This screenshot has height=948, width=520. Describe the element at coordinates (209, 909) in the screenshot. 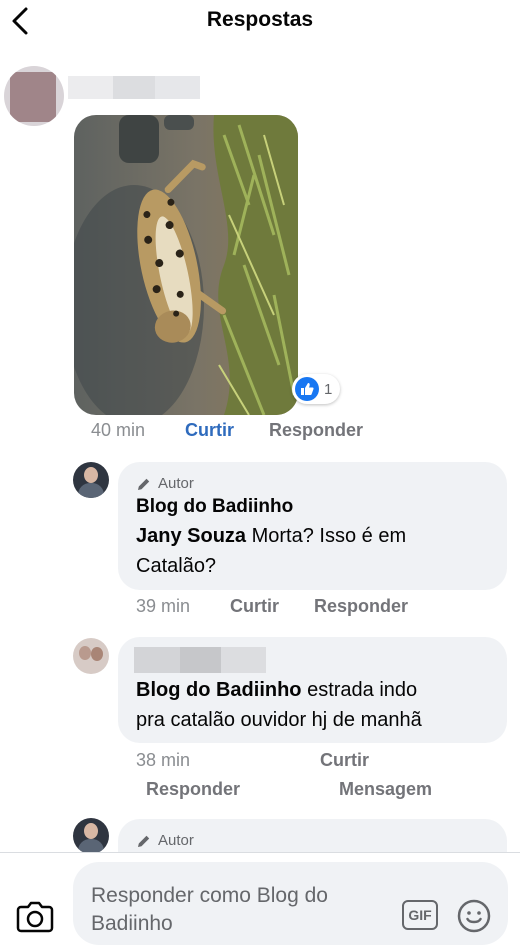

I see `reply-input-placeholder: Responder como Blog do Badiinho` at that location.